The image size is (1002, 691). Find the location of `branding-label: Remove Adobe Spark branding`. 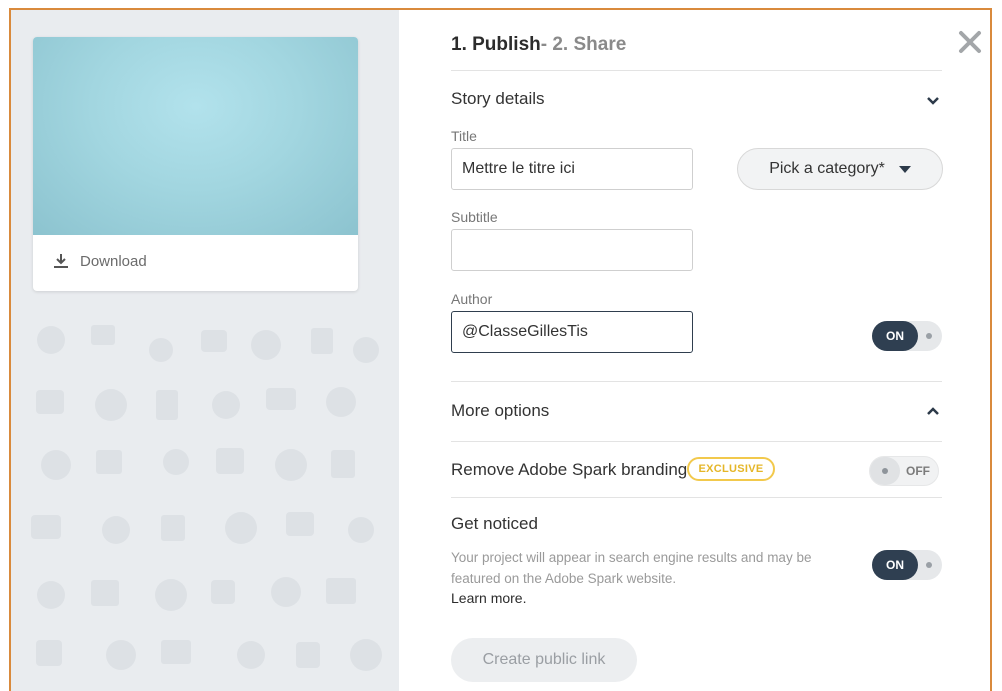

branding-label: Remove Adobe Spark branding is located at coordinates (569, 469).